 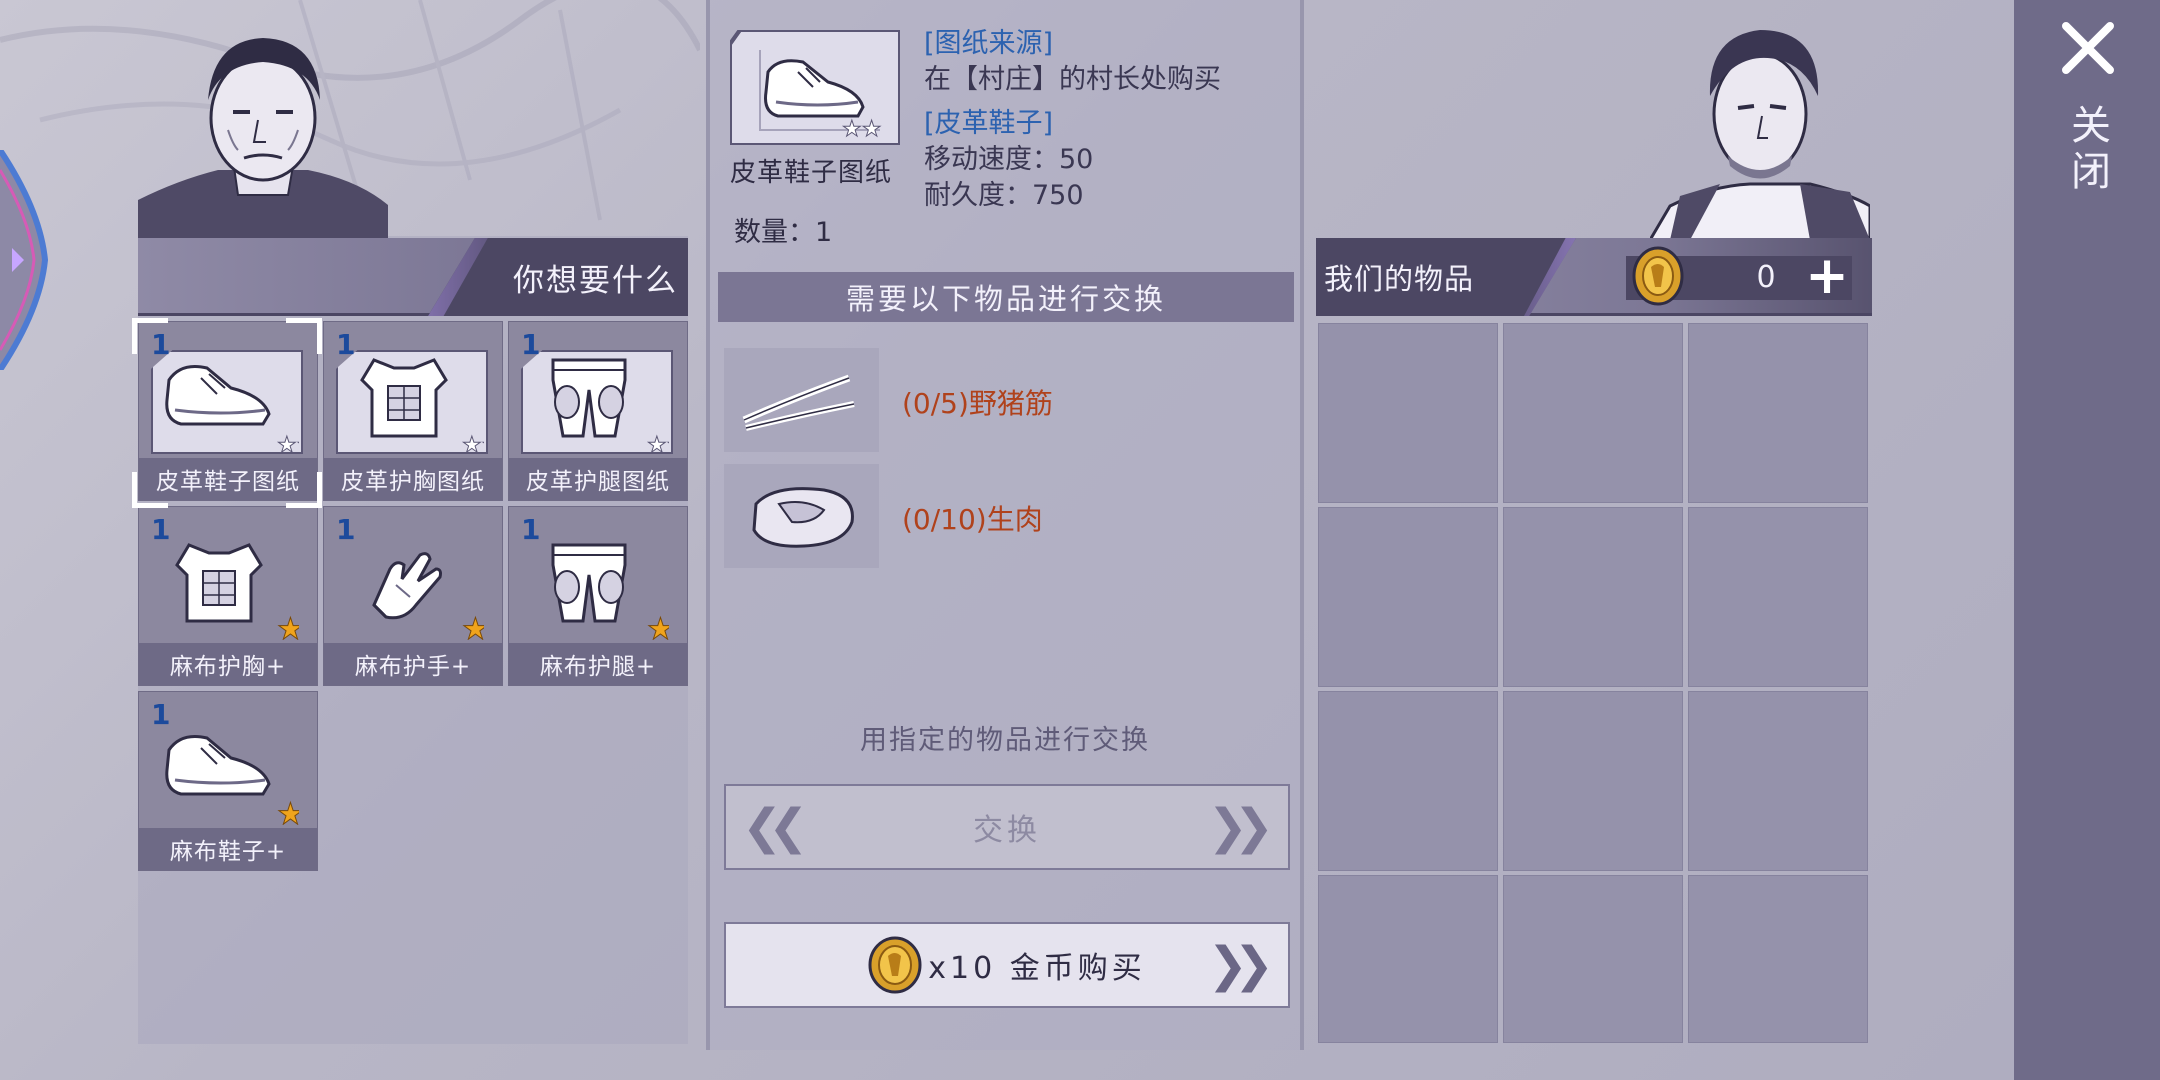 I want to click on buy-button-label: x10 金币购买, so click(x=1037, y=968).